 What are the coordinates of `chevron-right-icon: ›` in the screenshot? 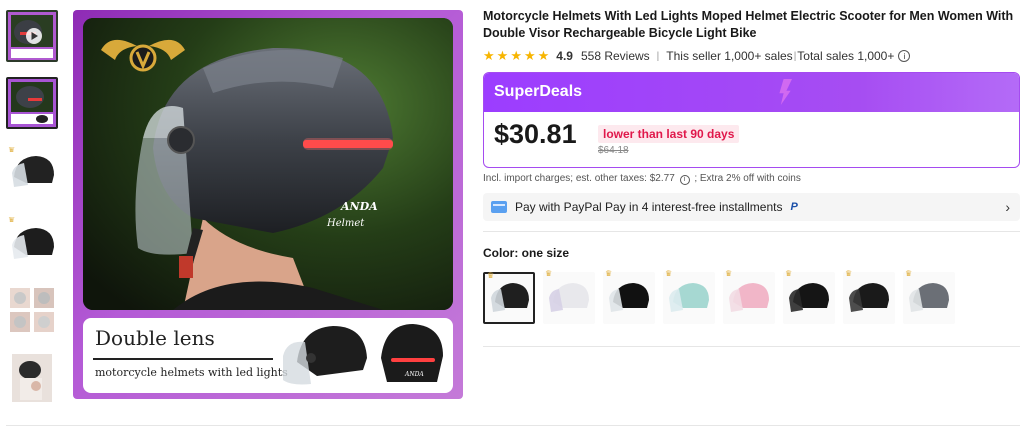 It's located at (1007, 206).